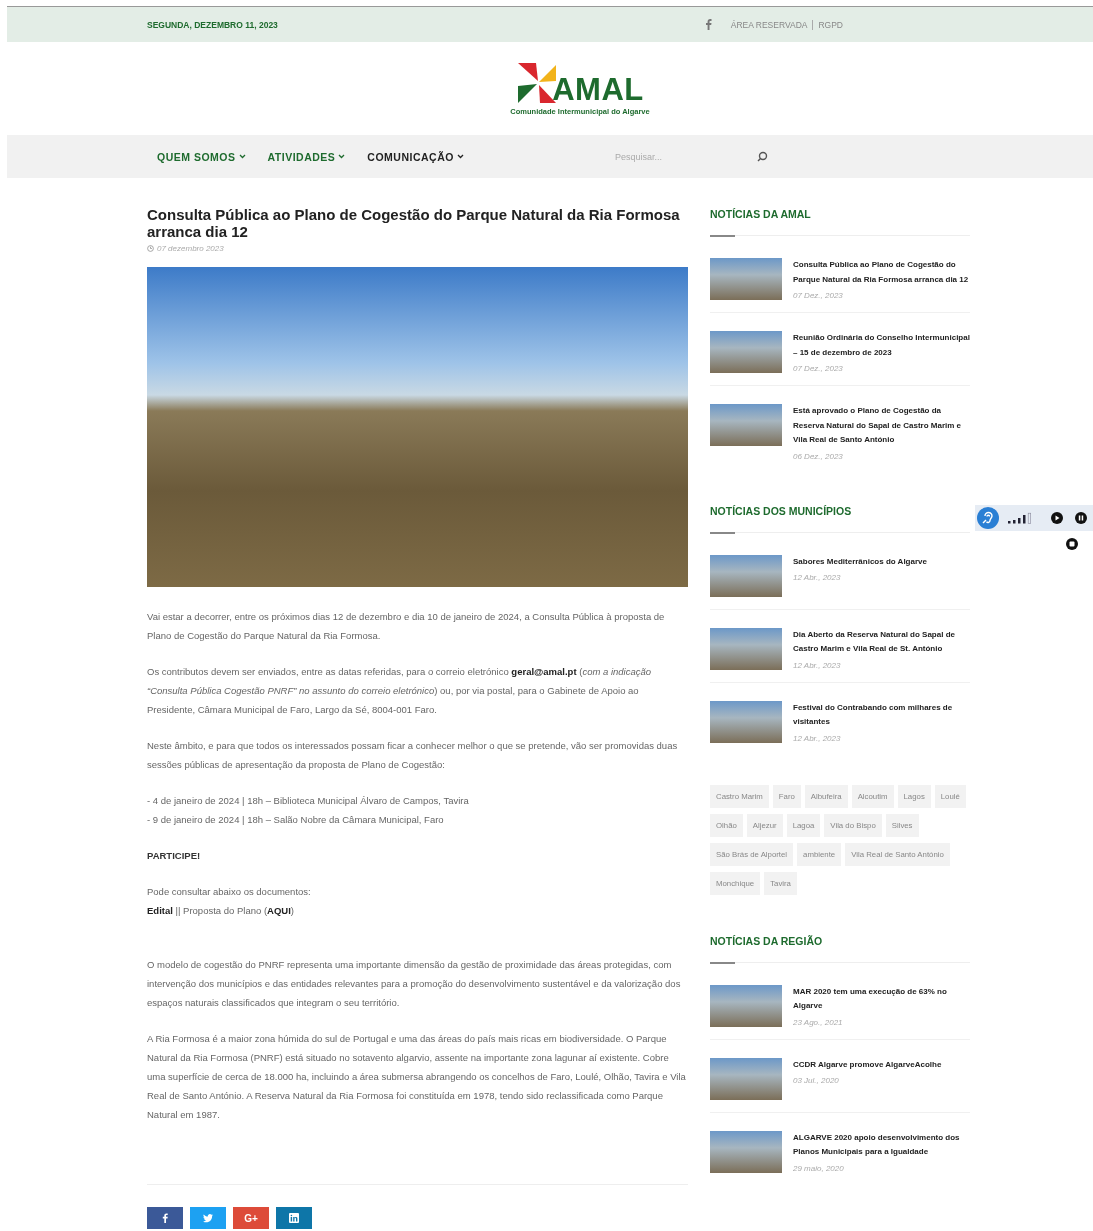 The image size is (1093, 1231). I want to click on nav-menu-item: ATIVIDADES, so click(306, 156).